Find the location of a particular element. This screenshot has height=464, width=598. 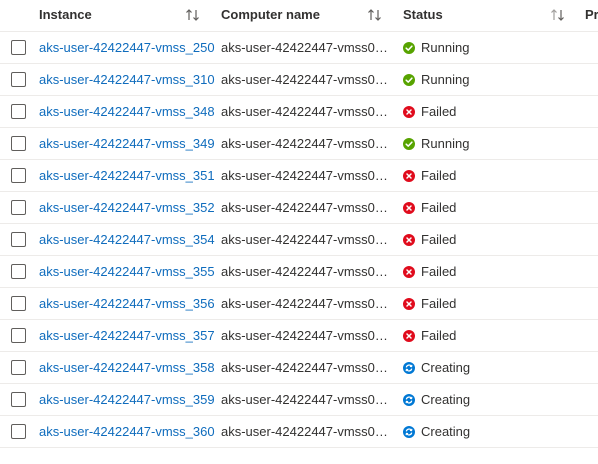

instance-link: aks-user-42422447-vmss_360 is located at coordinates (127, 432).